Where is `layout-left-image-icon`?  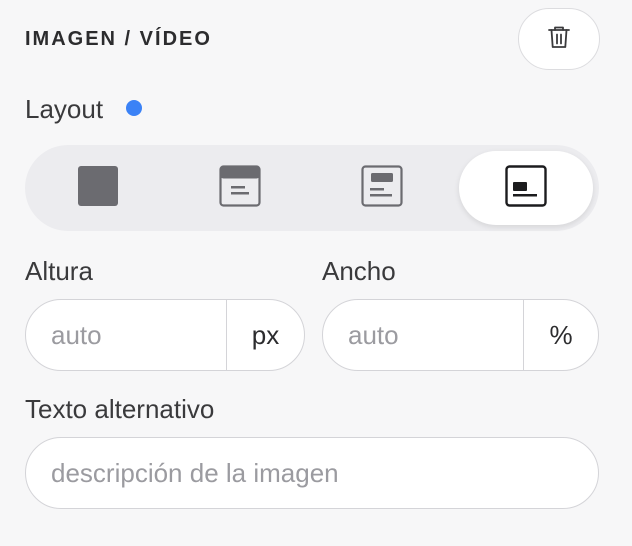
layout-left-image-icon is located at coordinates (526, 188).